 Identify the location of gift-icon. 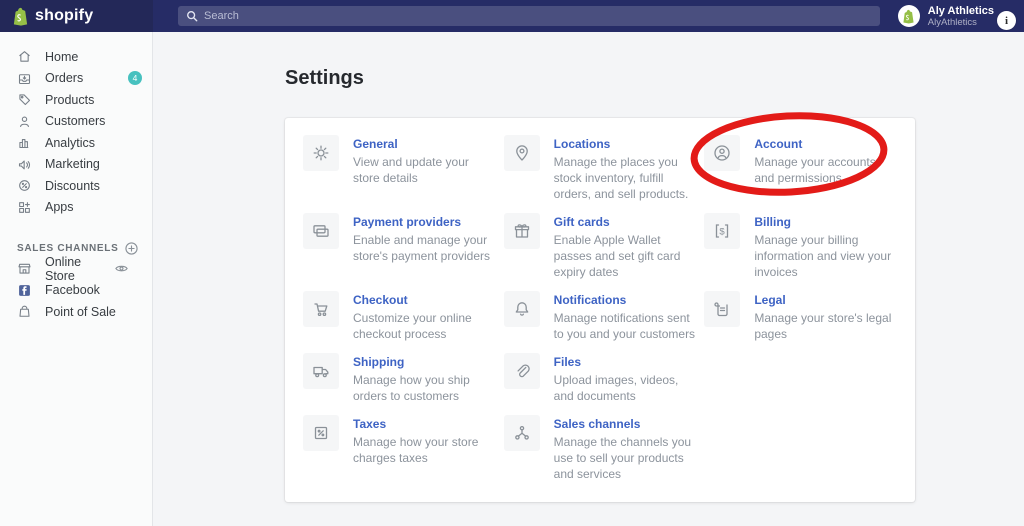
(521, 231).